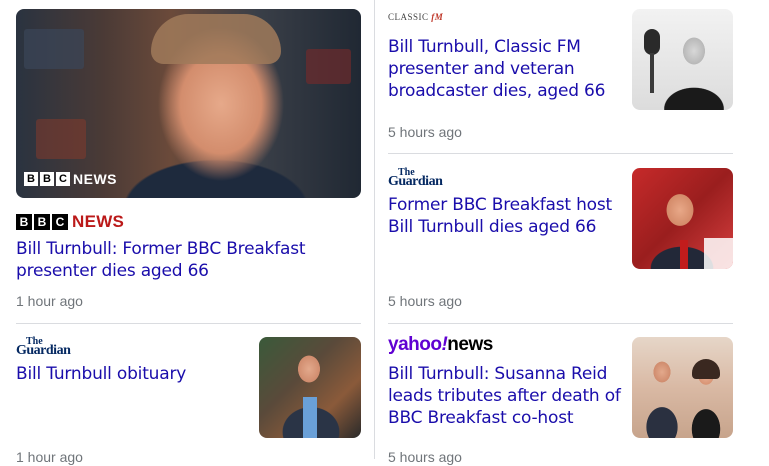 This screenshot has height=466, width=769. Describe the element at coordinates (95, 179) in the screenshot. I see `image-badge-text: NEWS` at that location.